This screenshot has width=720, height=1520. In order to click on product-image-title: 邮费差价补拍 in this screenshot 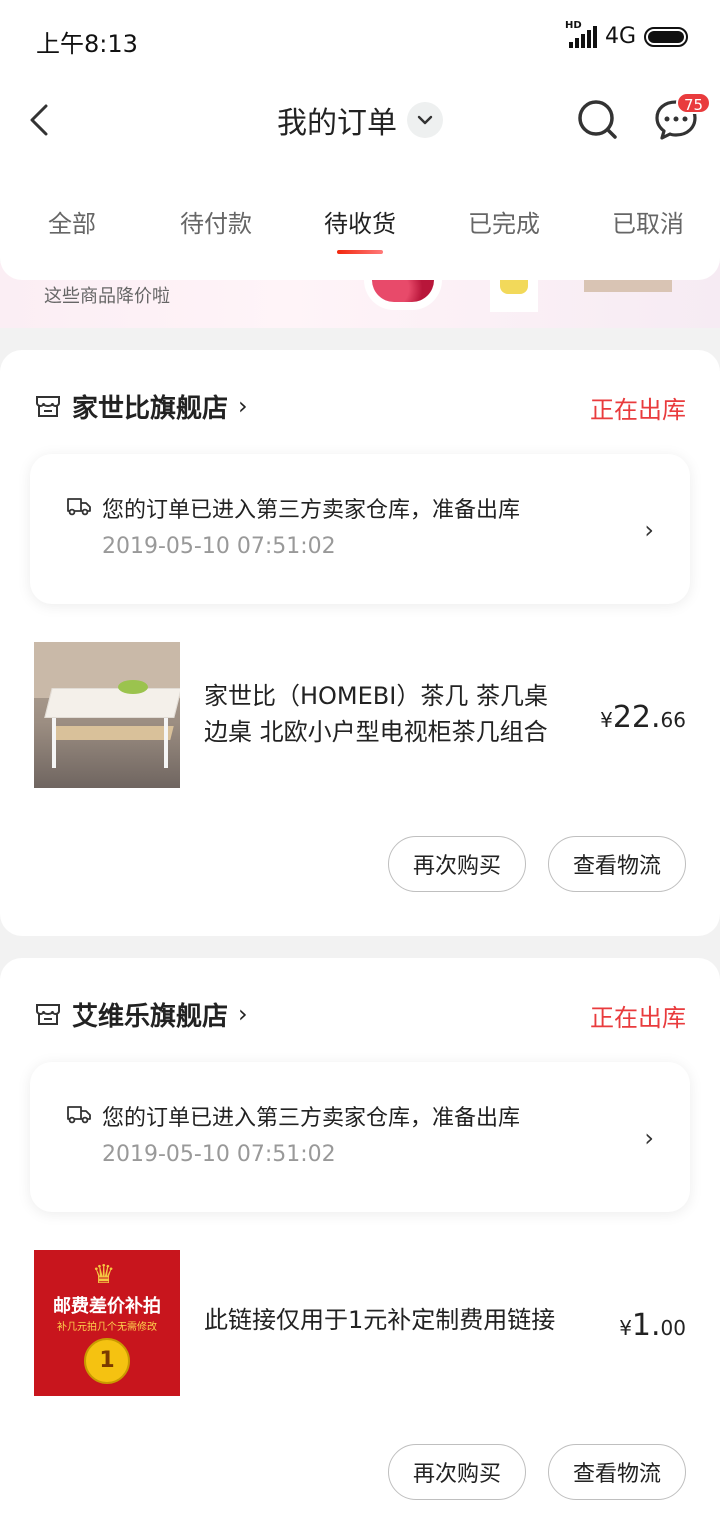, I will do `click(107, 1306)`.